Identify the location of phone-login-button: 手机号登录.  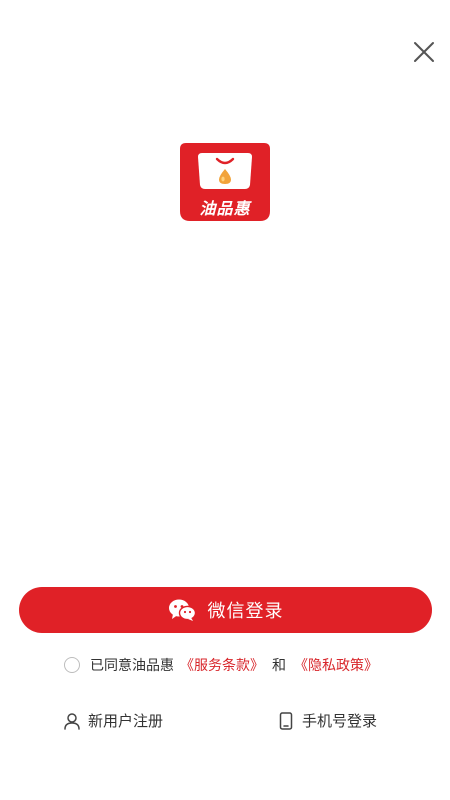
(327, 720).